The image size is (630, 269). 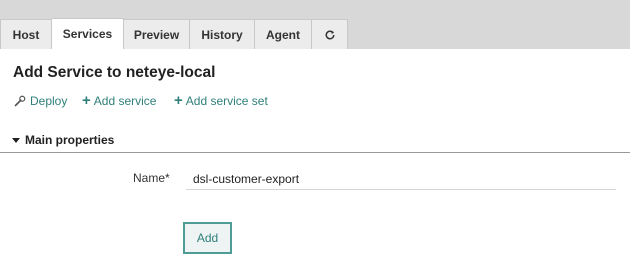 What do you see at coordinates (70, 140) in the screenshot?
I see `section-title: Main properties` at bounding box center [70, 140].